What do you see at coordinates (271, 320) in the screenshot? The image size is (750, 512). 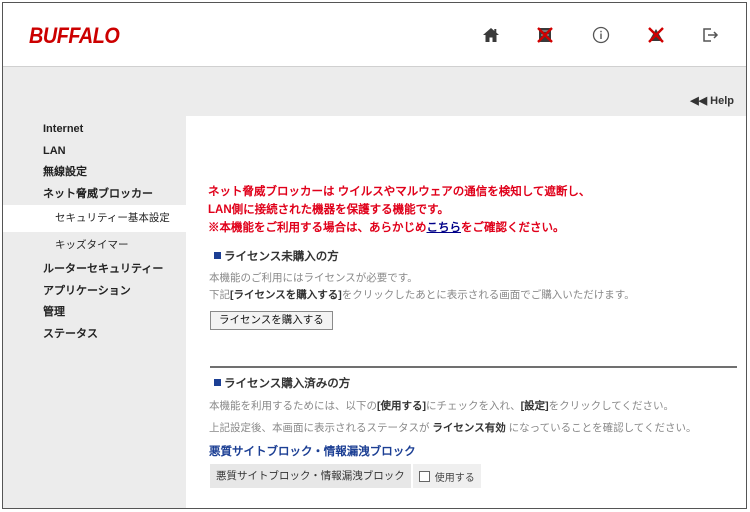 I see `purchase-license-button: ライセンスを購入する` at bounding box center [271, 320].